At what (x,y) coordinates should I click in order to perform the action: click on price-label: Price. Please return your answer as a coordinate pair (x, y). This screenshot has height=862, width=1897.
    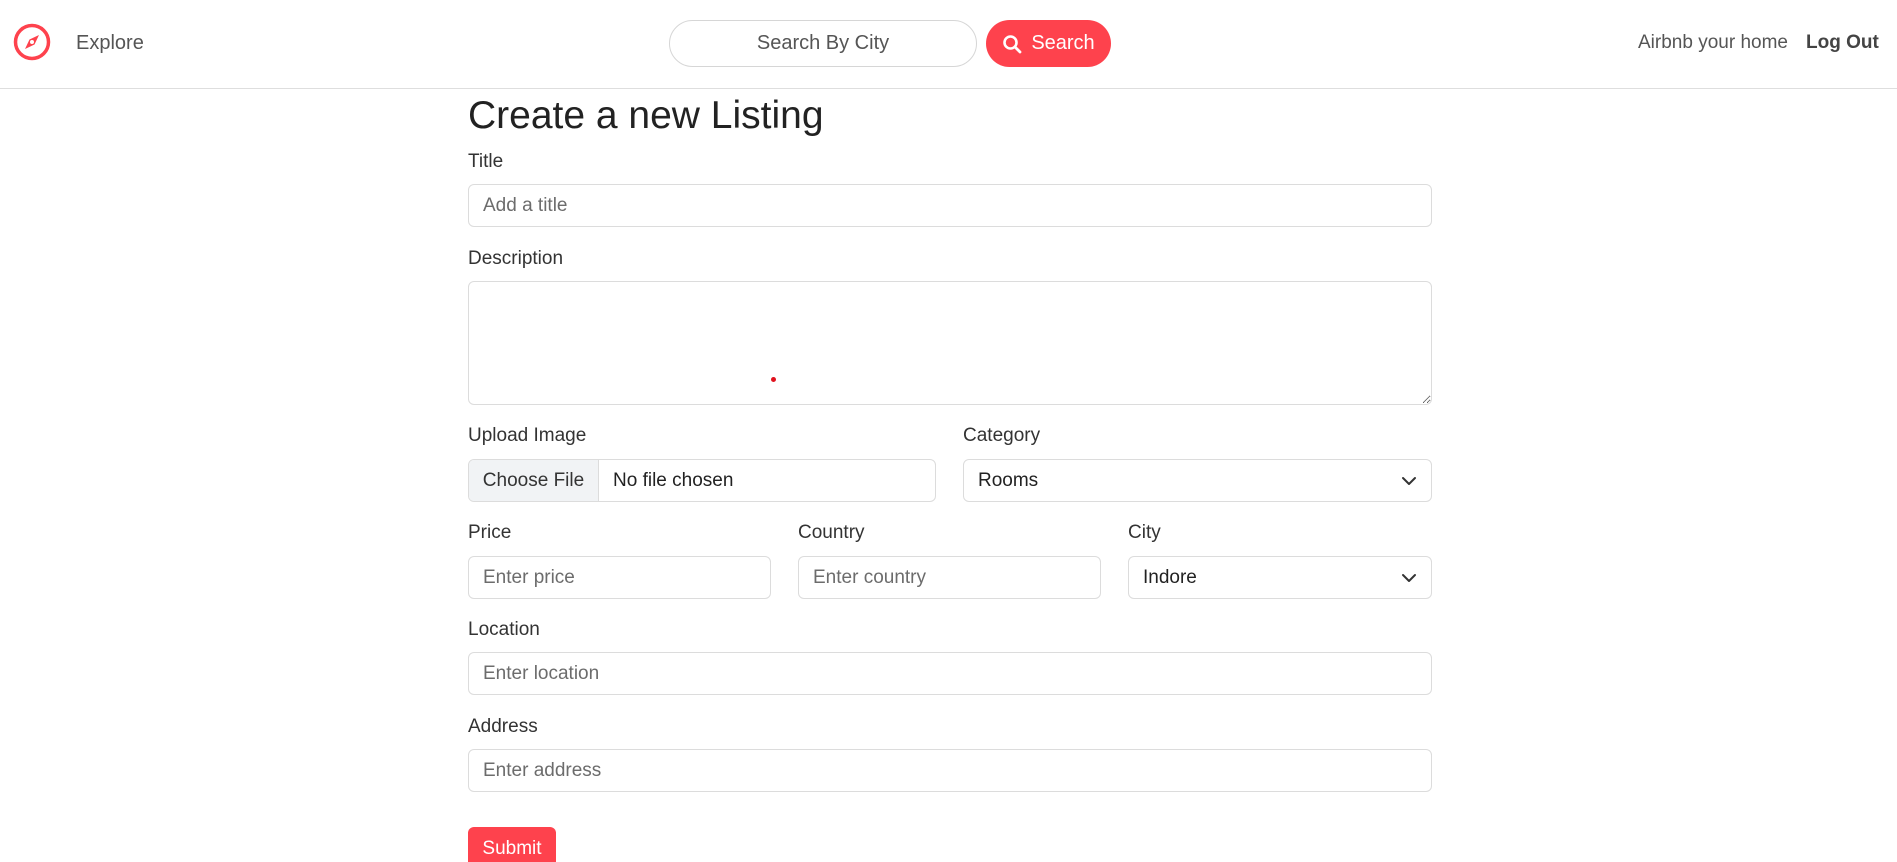
    Looking at the image, I should click on (490, 532).